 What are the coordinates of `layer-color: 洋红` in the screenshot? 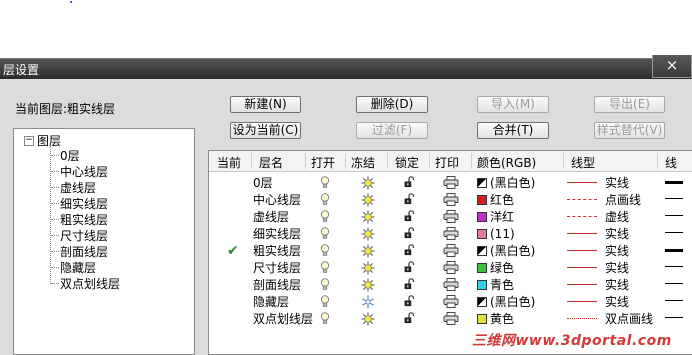 It's located at (495, 217).